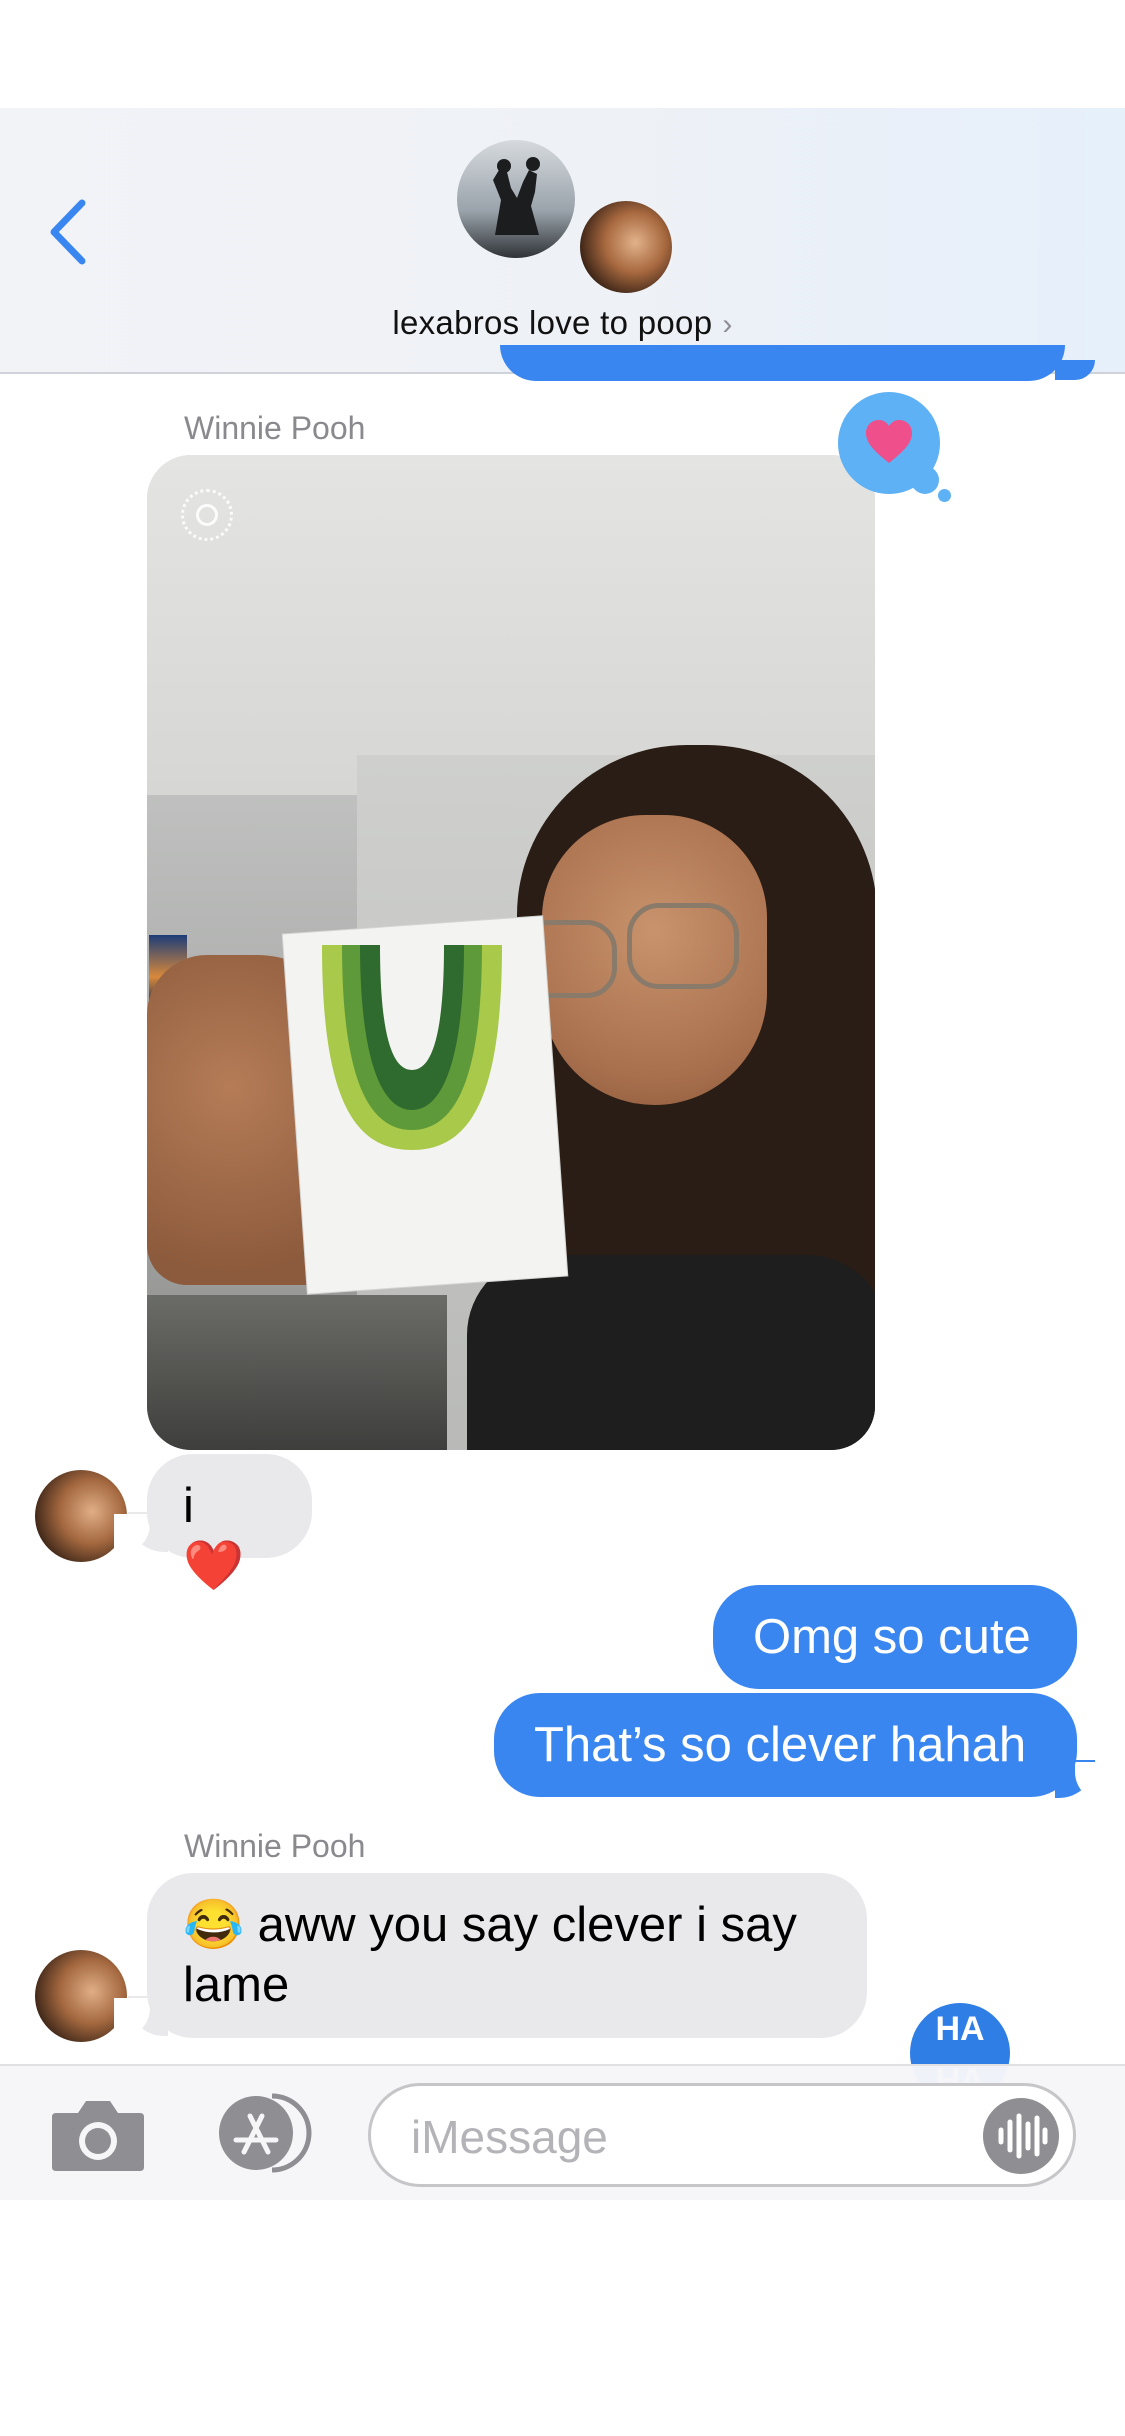 The image size is (1125, 2436). Describe the element at coordinates (727, 324) in the screenshot. I see `title-chevron-icon: ›` at that location.